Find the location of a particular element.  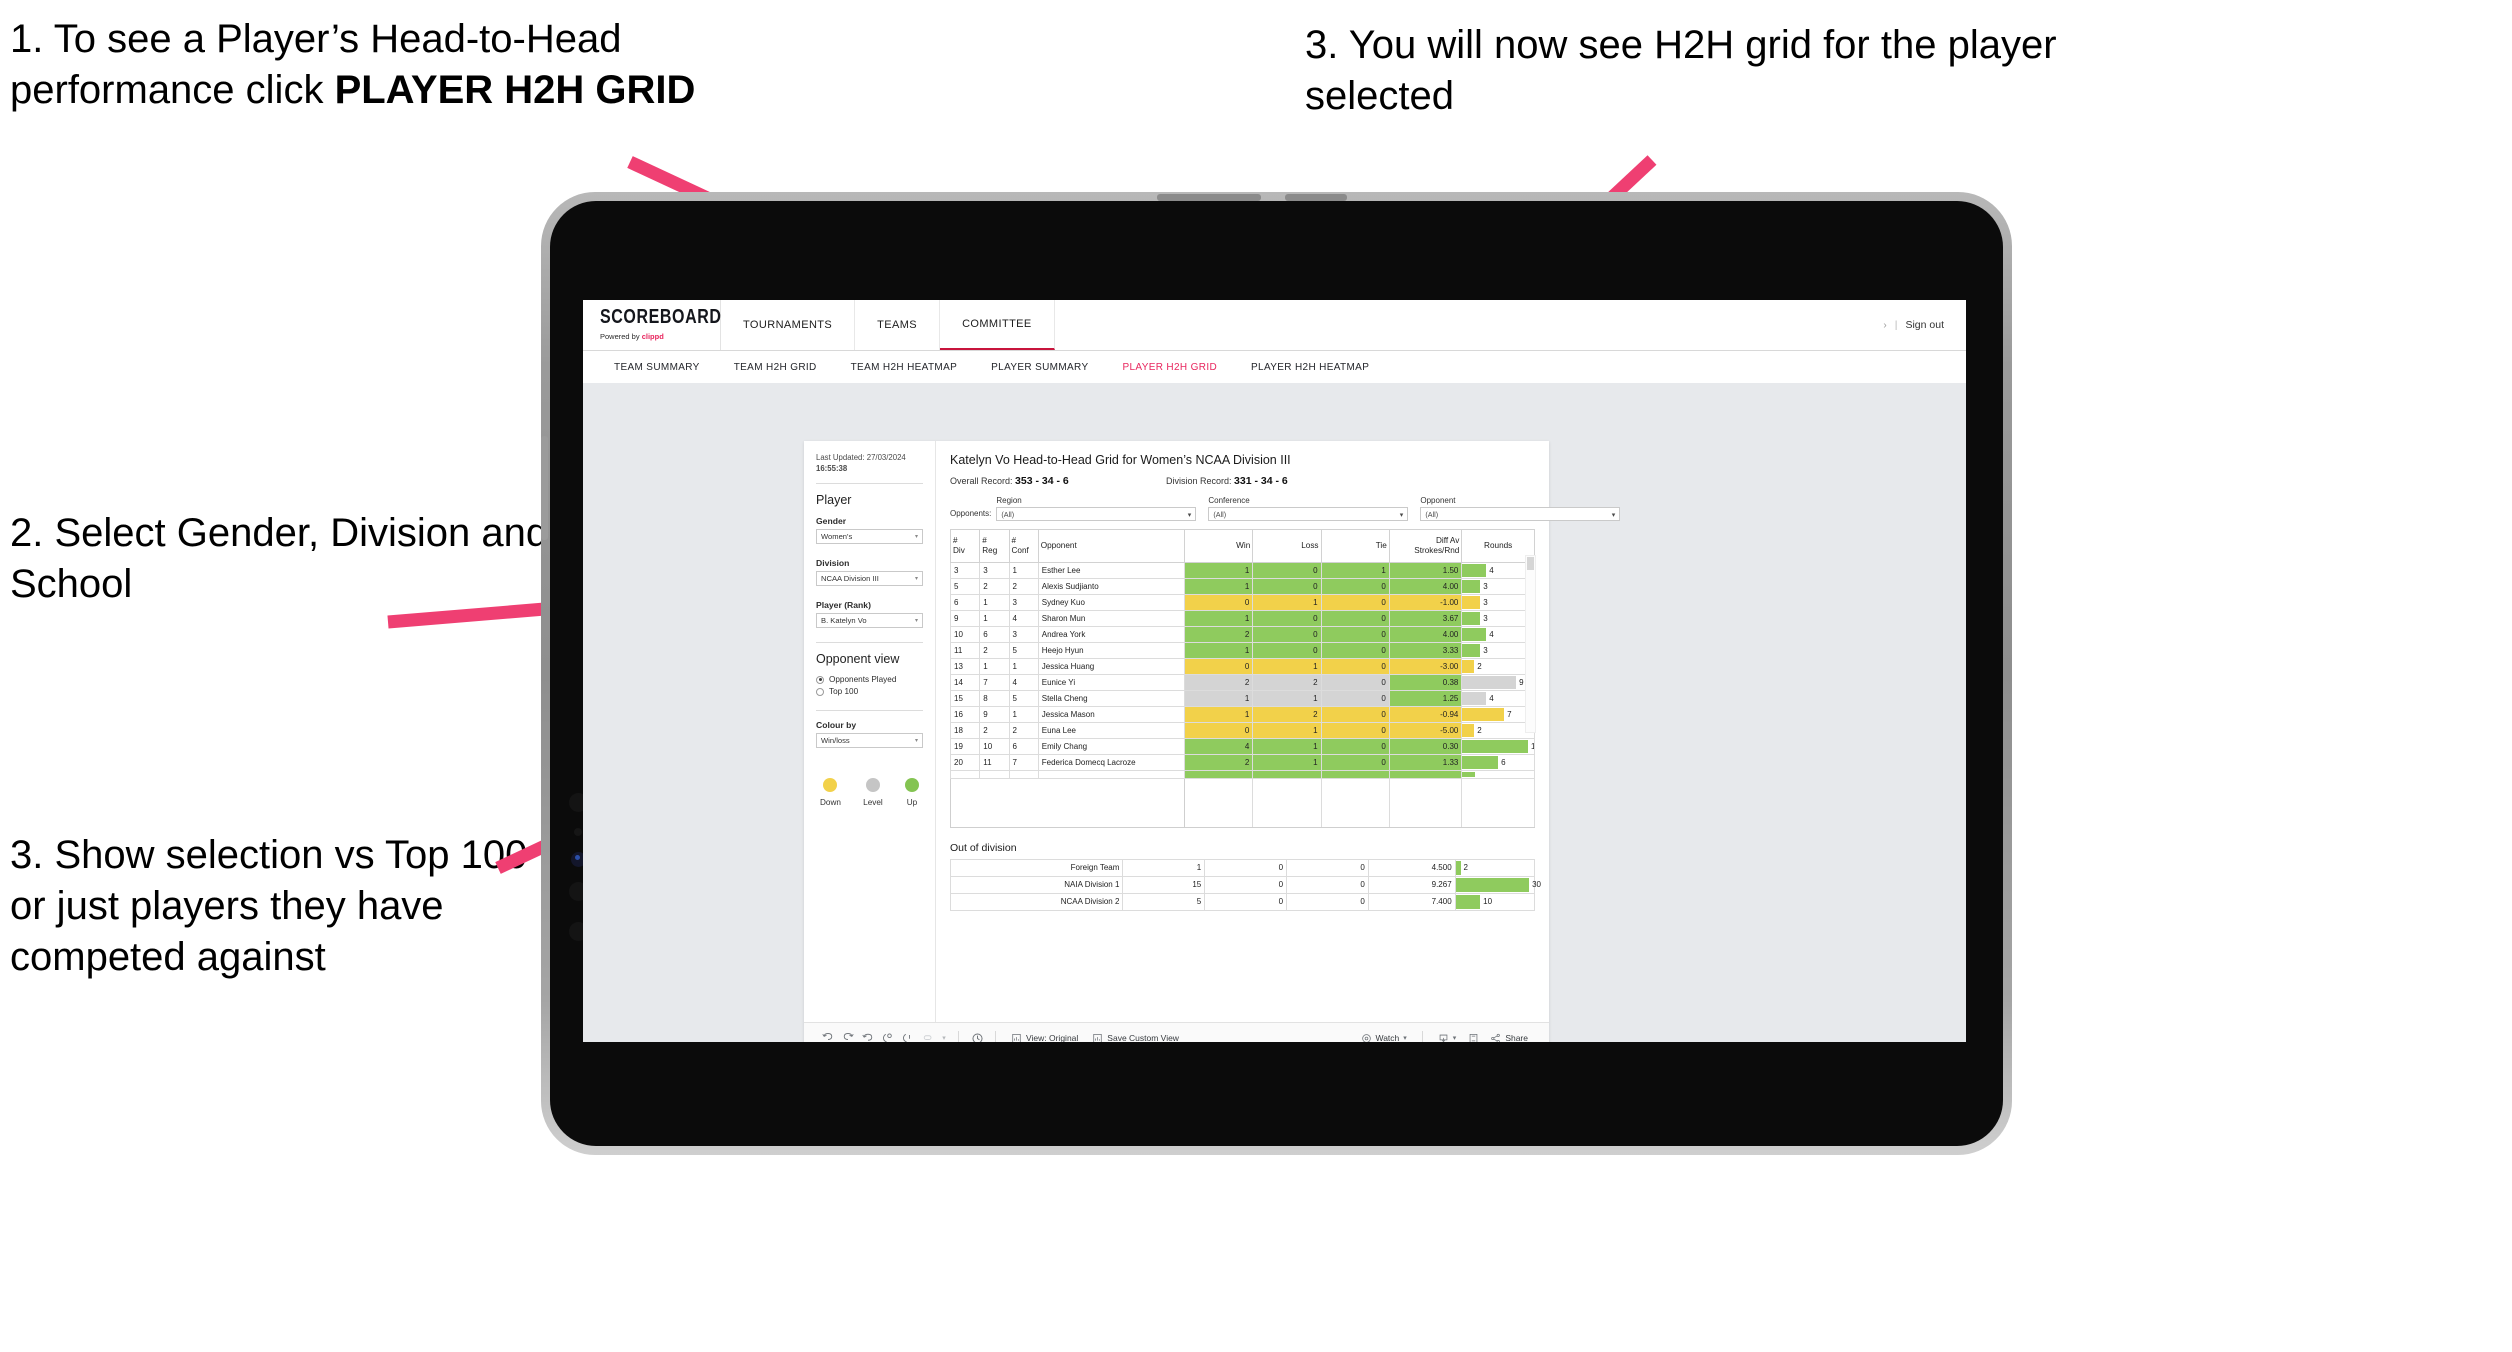

cell-diff: 0.38 is located at coordinates (1425, 682).